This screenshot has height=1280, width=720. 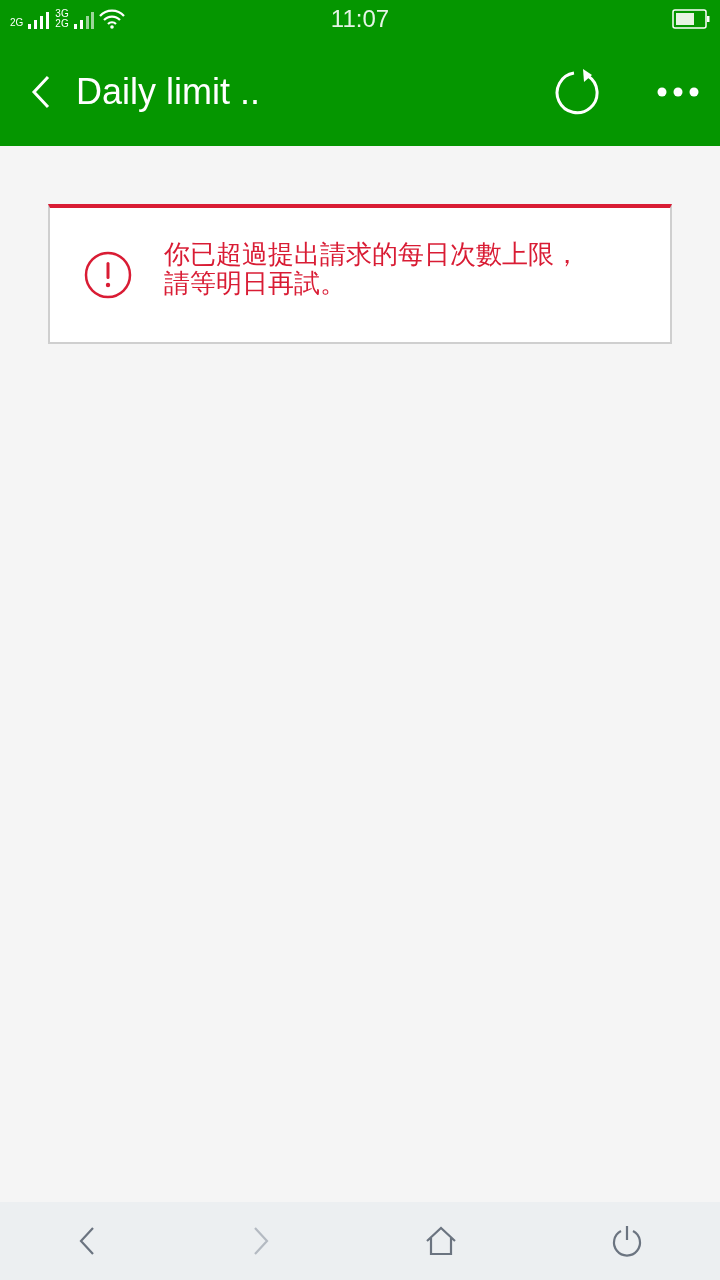 What do you see at coordinates (360, 19) in the screenshot?
I see `clock-time: 11:07` at bounding box center [360, 19].